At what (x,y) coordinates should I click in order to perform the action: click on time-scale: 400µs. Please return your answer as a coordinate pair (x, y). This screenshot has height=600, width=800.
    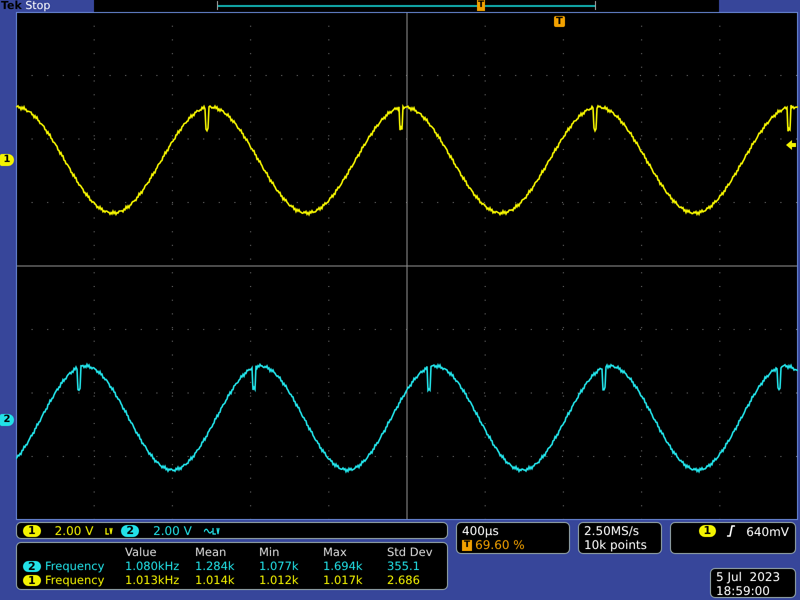
    Looking at the image, I should click on (481, 531).